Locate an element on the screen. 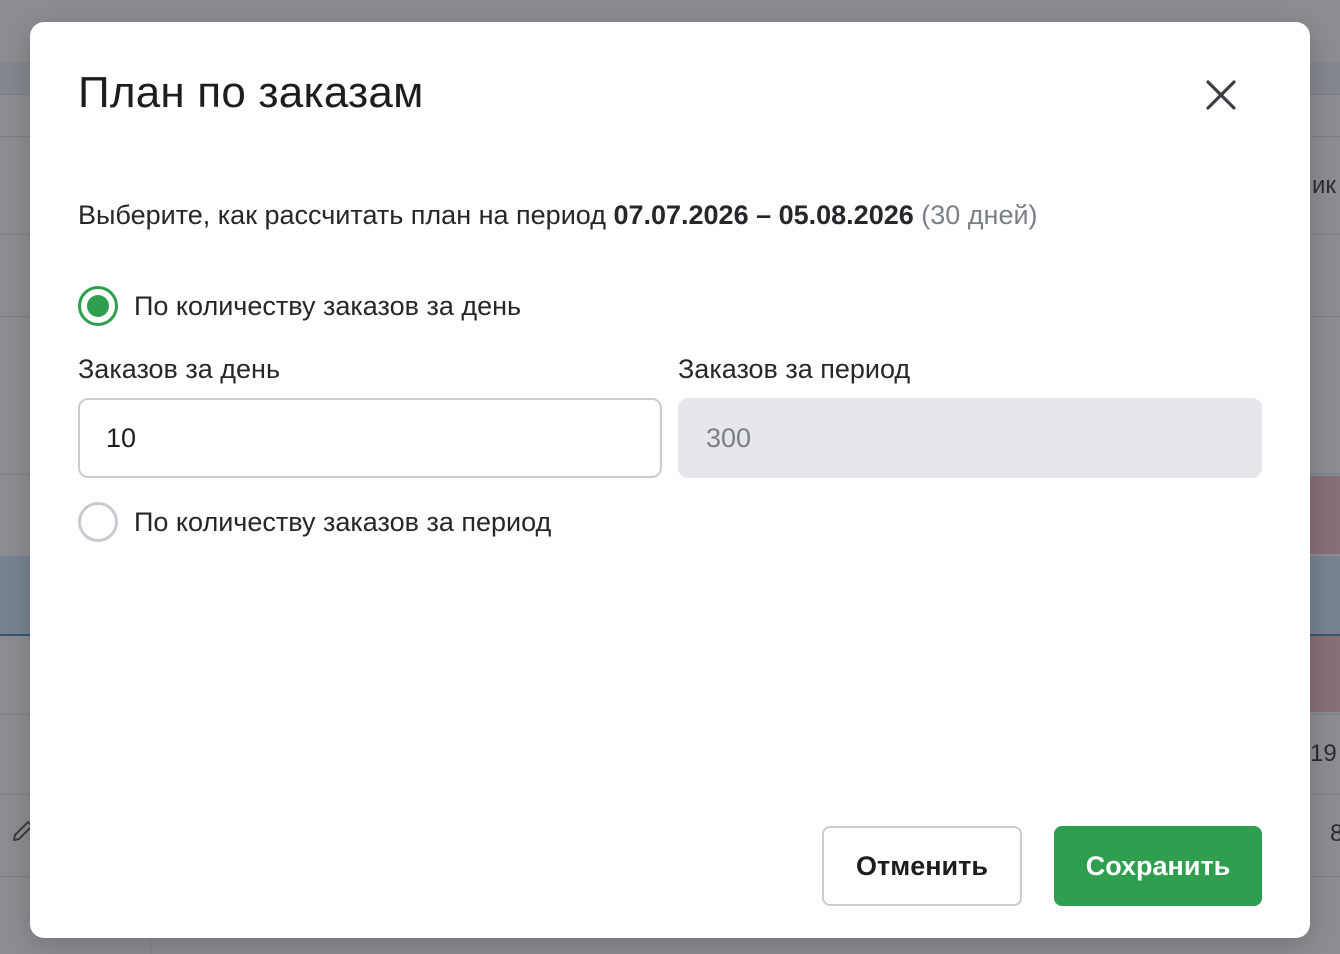 This screenshot has height=954, width=1340. radio-option-per-day: По количеству заказов за день is located at coordinates (299, 306).